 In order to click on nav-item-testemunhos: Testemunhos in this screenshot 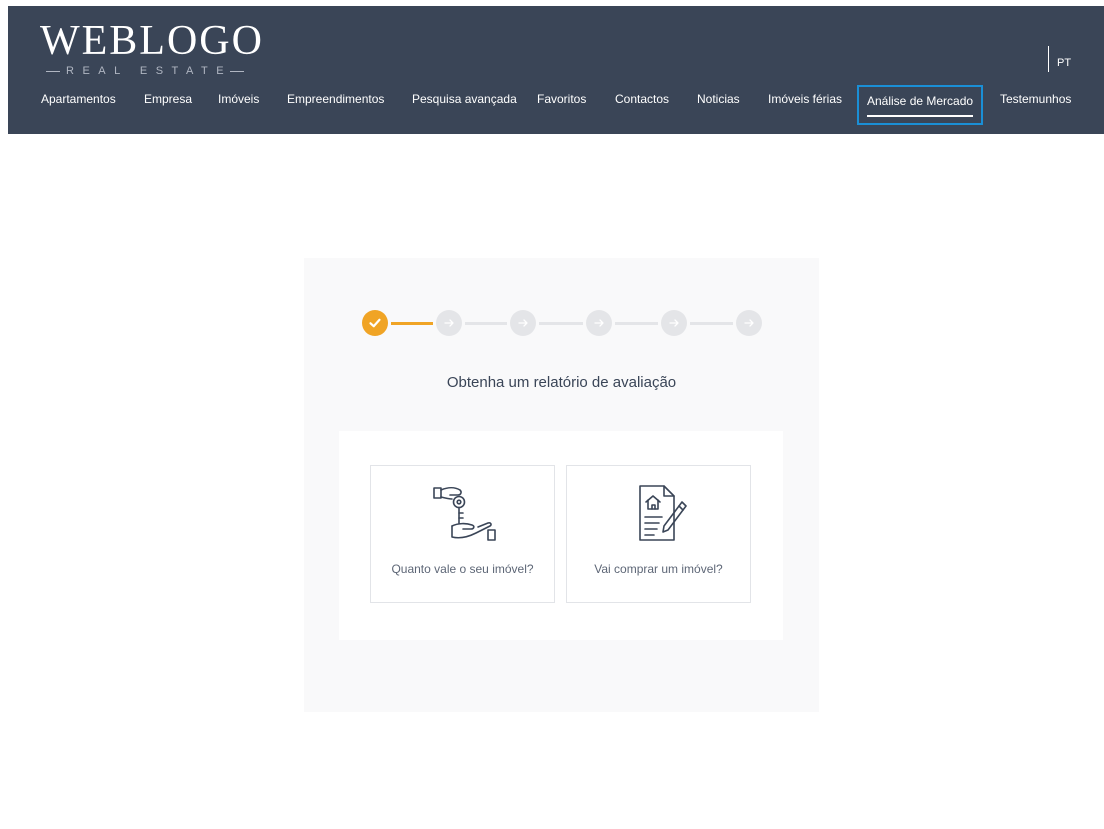, I will do `click(1035, 105)`.